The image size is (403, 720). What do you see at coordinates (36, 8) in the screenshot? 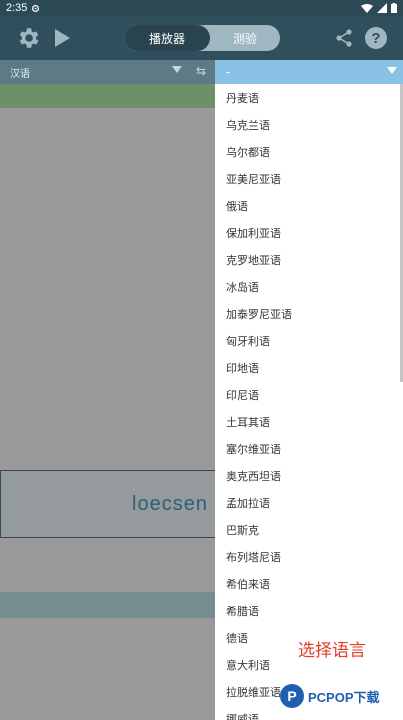
I see `settings-status-icon` at bounding box center [36, 8].